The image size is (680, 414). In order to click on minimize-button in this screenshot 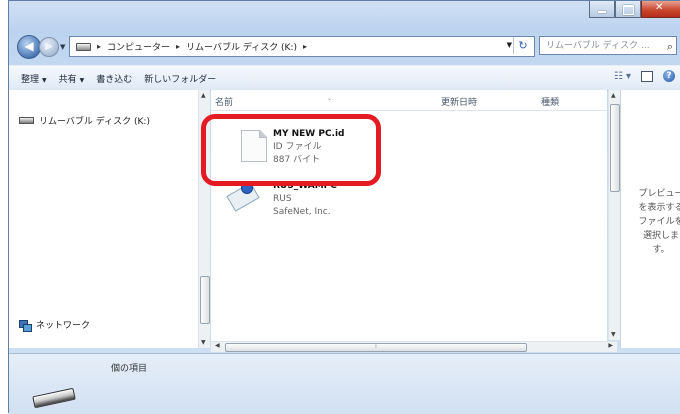, I will do `click(602, 9)`.